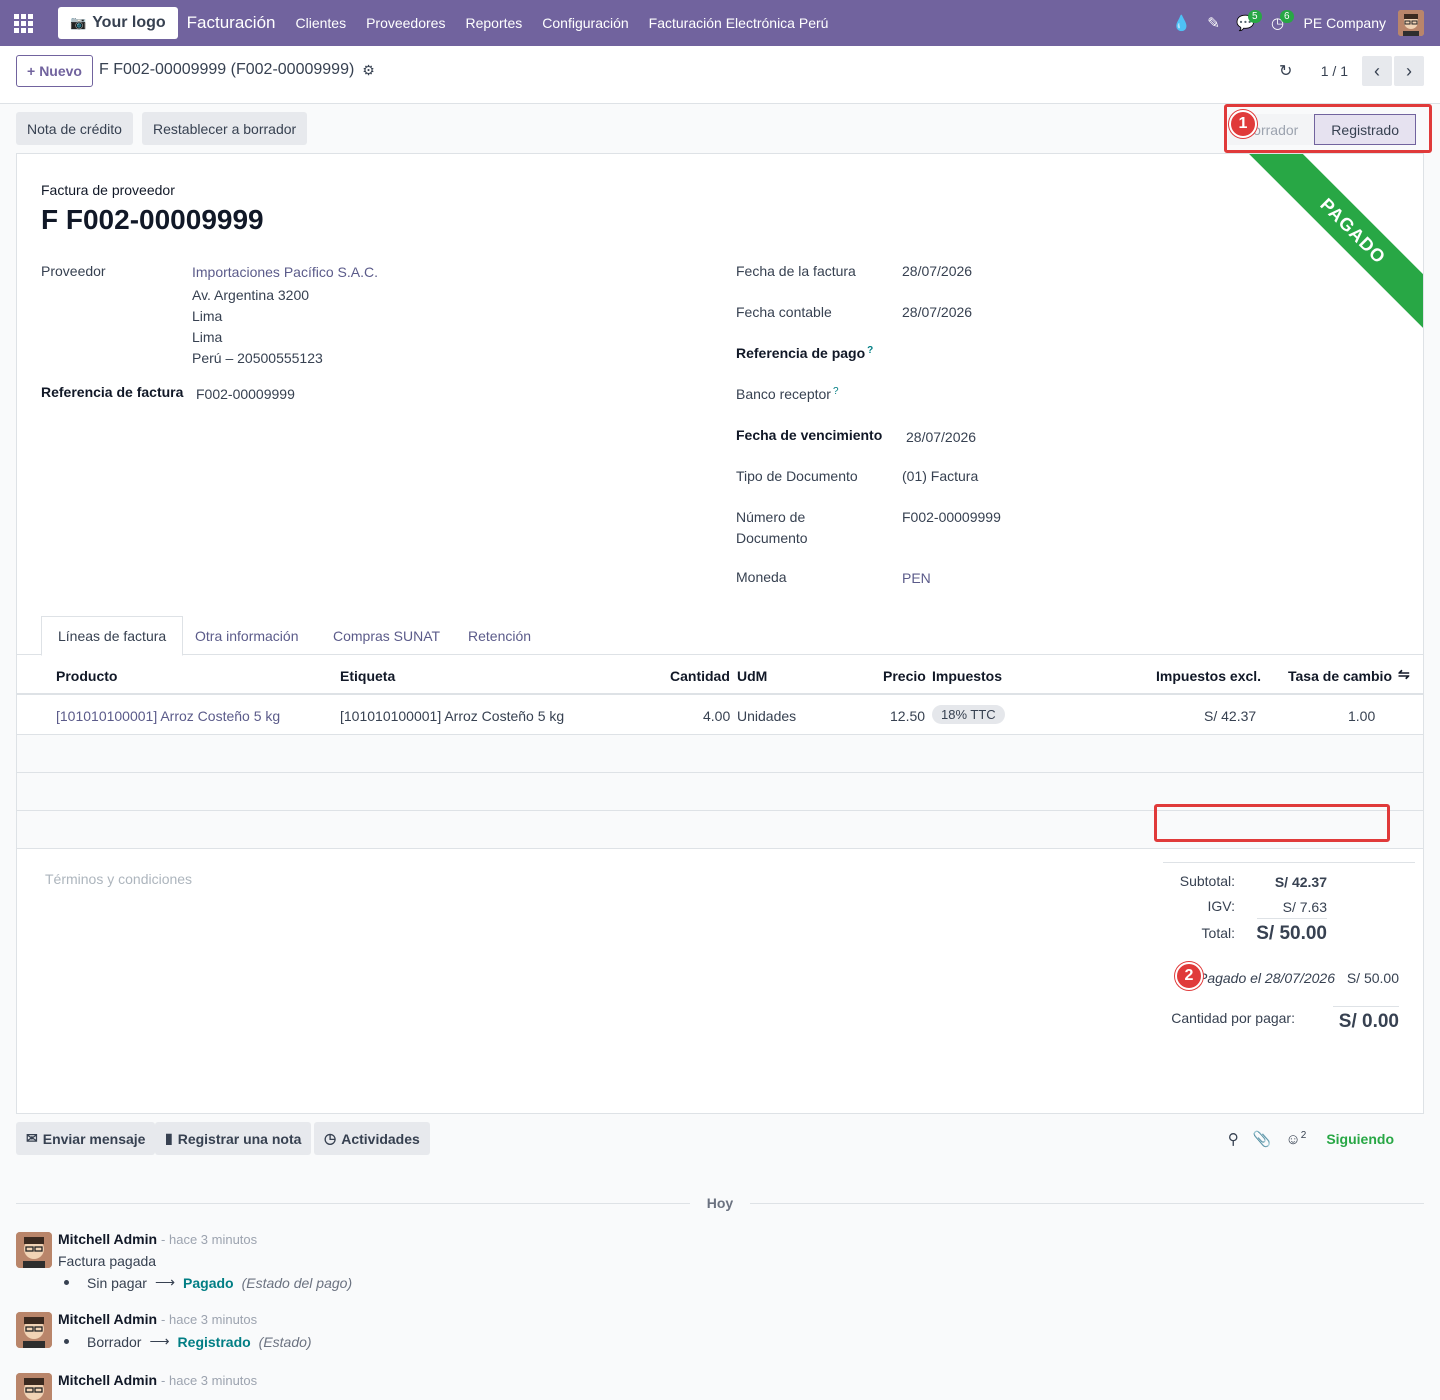 The height and width of the screenshot is (1400, 1440). Describe the element at coordinates (499, 635) in the screenshot. I see `tab-retention: Retención` at that location.